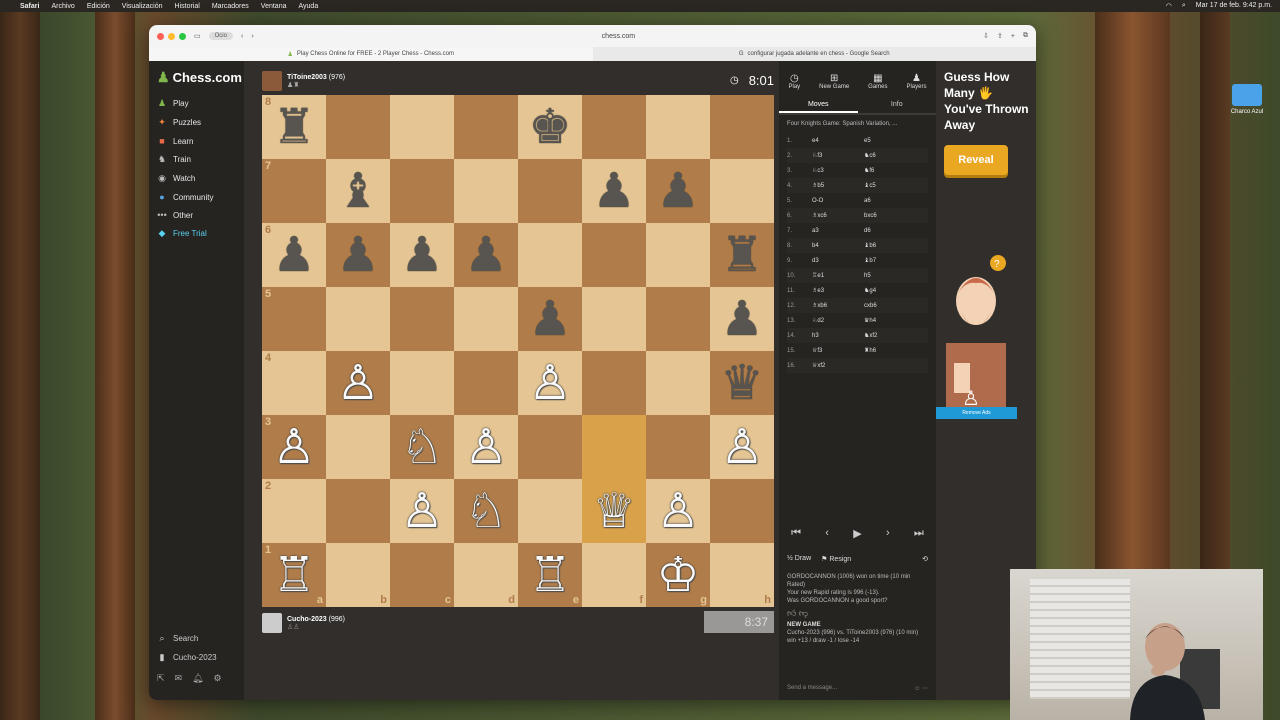 This screenshot has height=720, width=1280. Describe the element at coordinates (889, 216) in the screenshot. I see `black-move: bxc6` at that location.